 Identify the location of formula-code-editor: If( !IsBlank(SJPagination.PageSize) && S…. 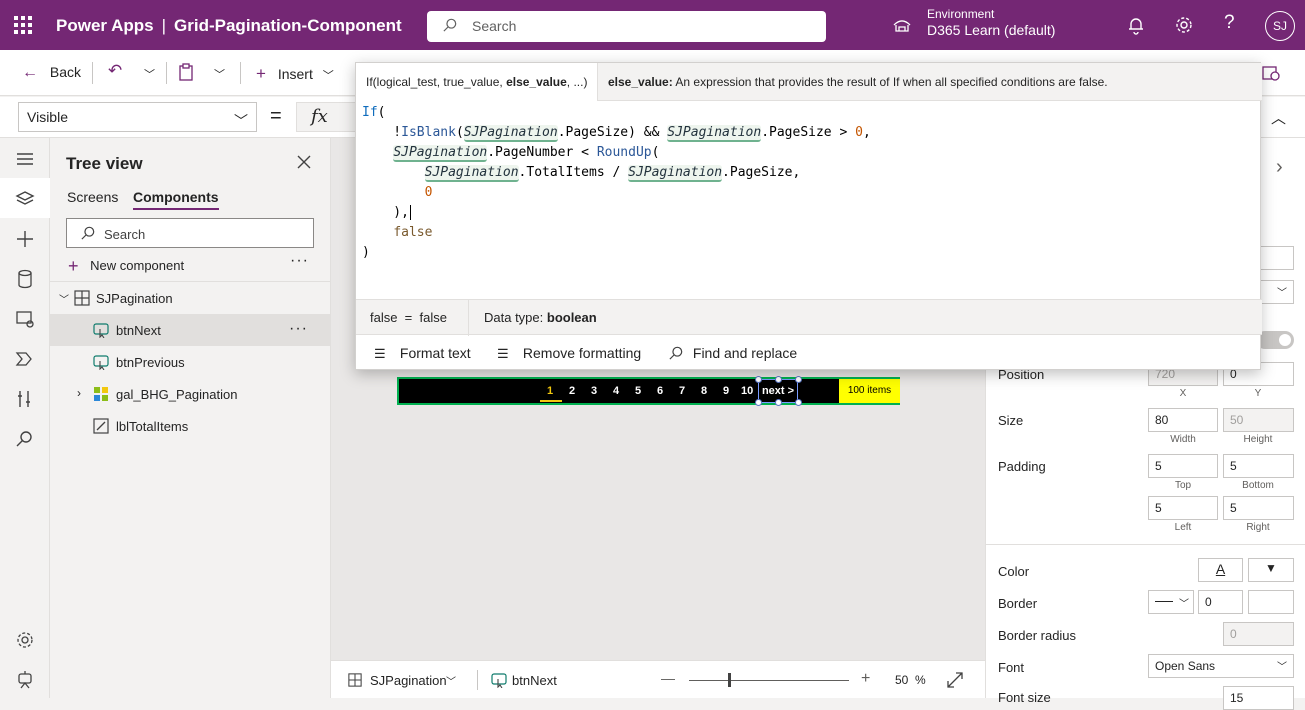
(616, 183).